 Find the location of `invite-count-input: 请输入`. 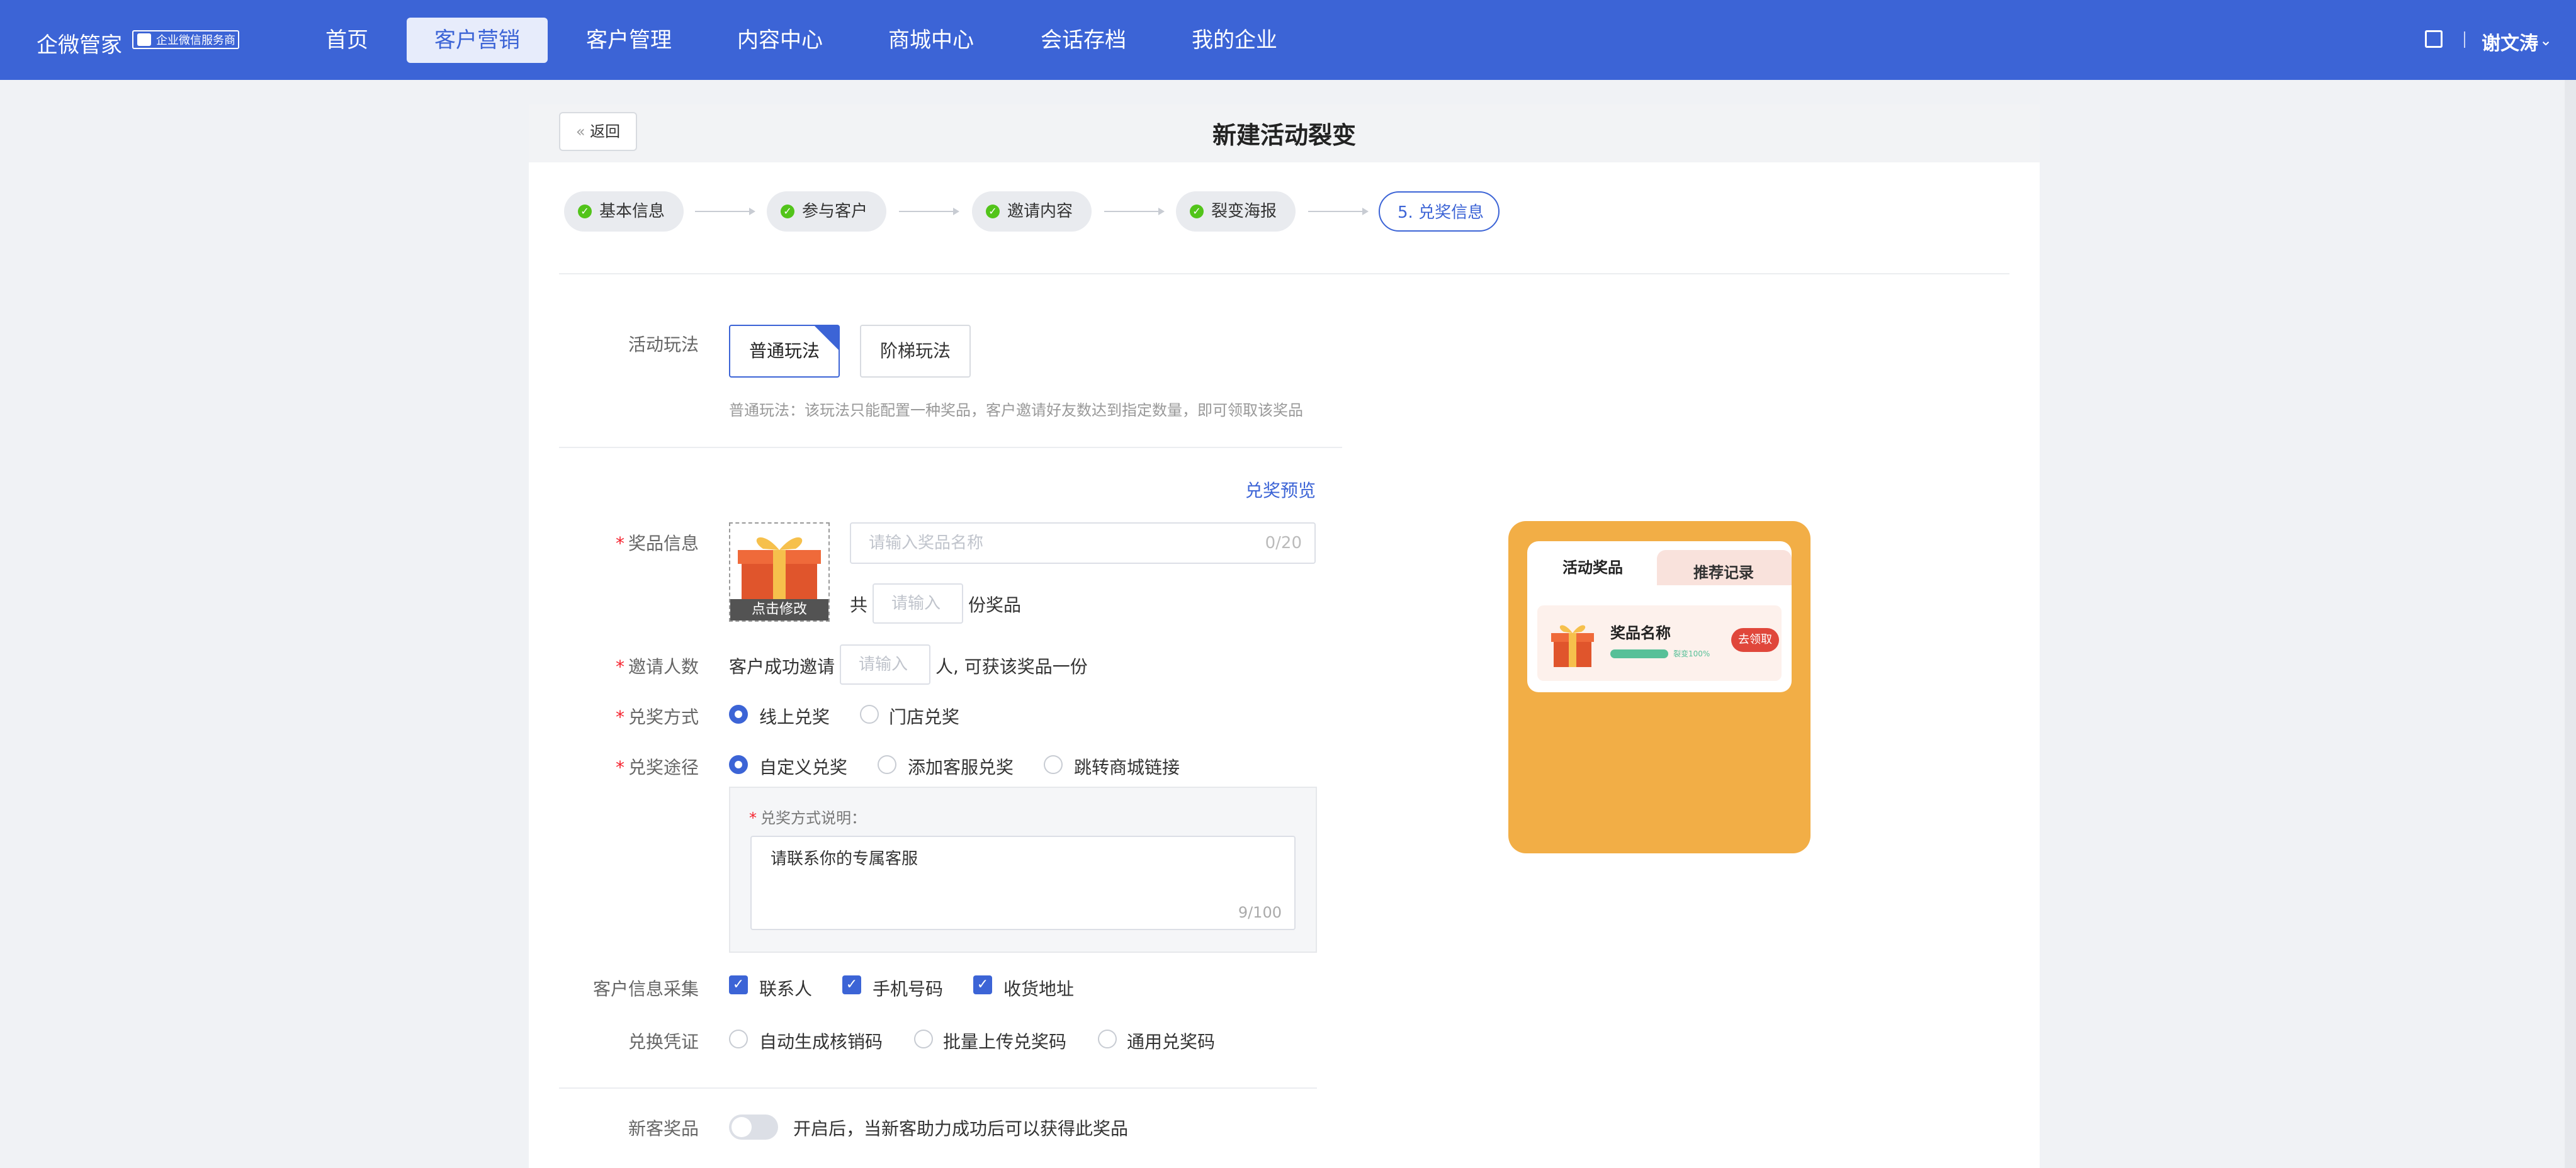

invite-count-input: 请输入 is located at coordinates (885, 664).